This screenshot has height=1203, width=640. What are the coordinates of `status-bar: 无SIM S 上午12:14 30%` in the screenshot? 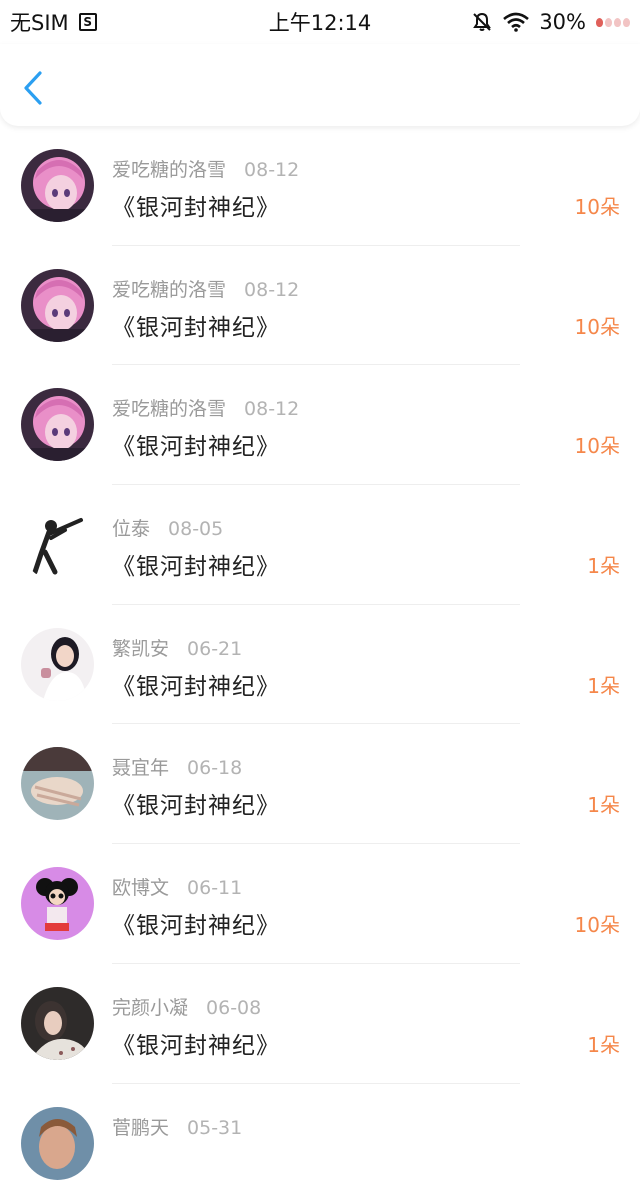 It's located at (320, 22).